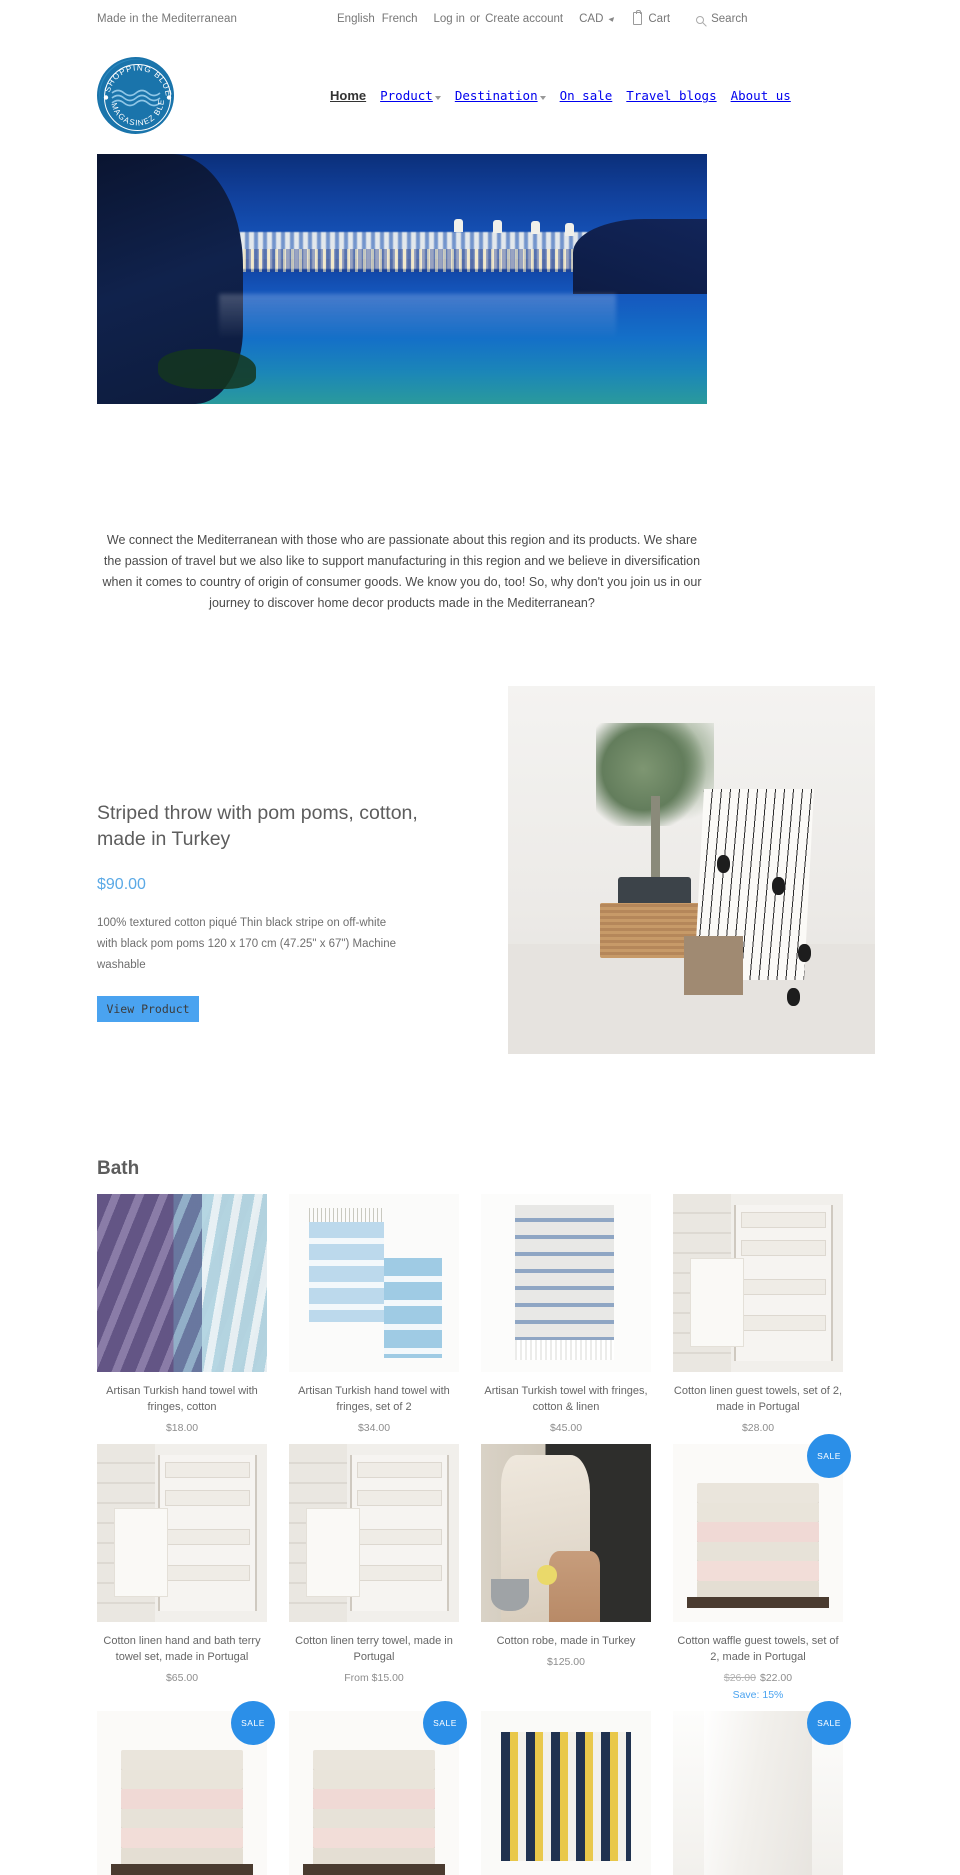 The height and width of the screenshot is (1875, 960). I want to click on hero-water-shimmer, so click(417, 316).